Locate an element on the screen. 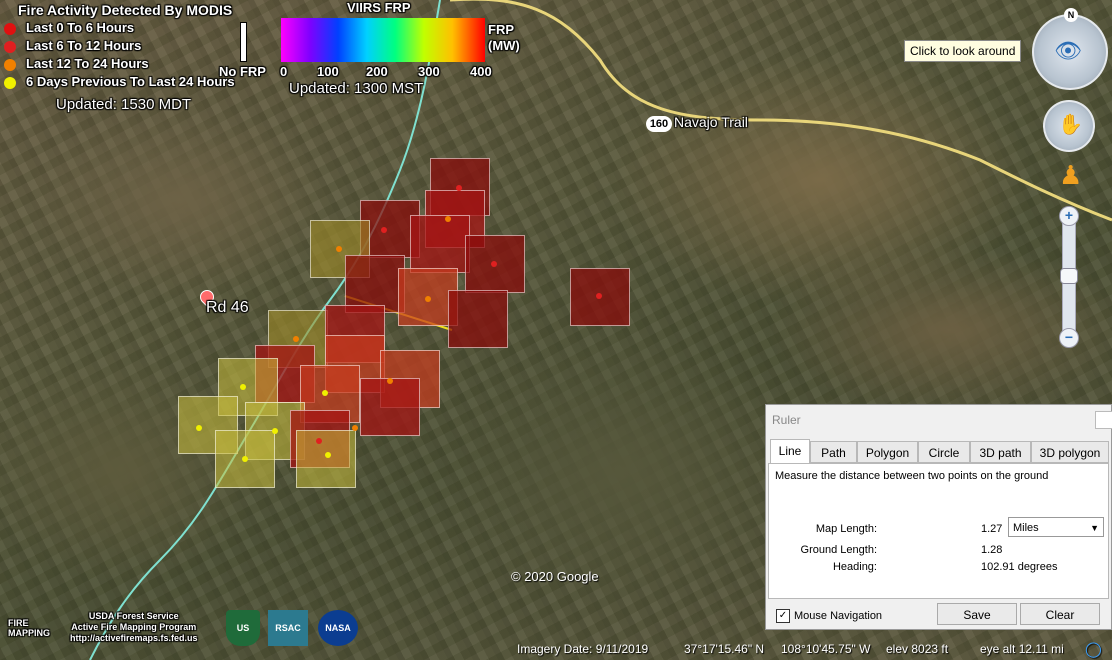  tab-3d-path: 3D path is located at coordinates (1000, 452).